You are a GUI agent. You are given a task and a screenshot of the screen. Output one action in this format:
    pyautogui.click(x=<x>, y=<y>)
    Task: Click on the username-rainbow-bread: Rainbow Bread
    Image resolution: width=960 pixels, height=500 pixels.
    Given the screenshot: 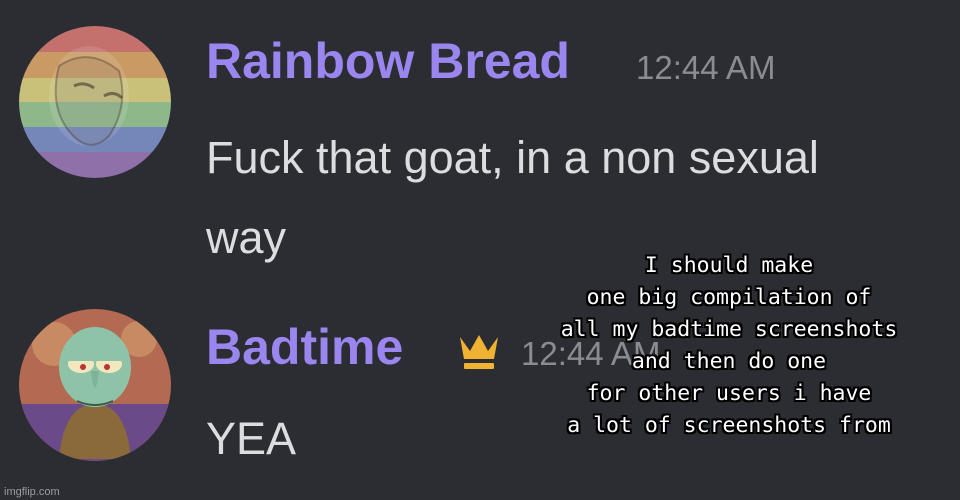 What is the action you would take?
    pyautogui.click(x=388, y=61)
    